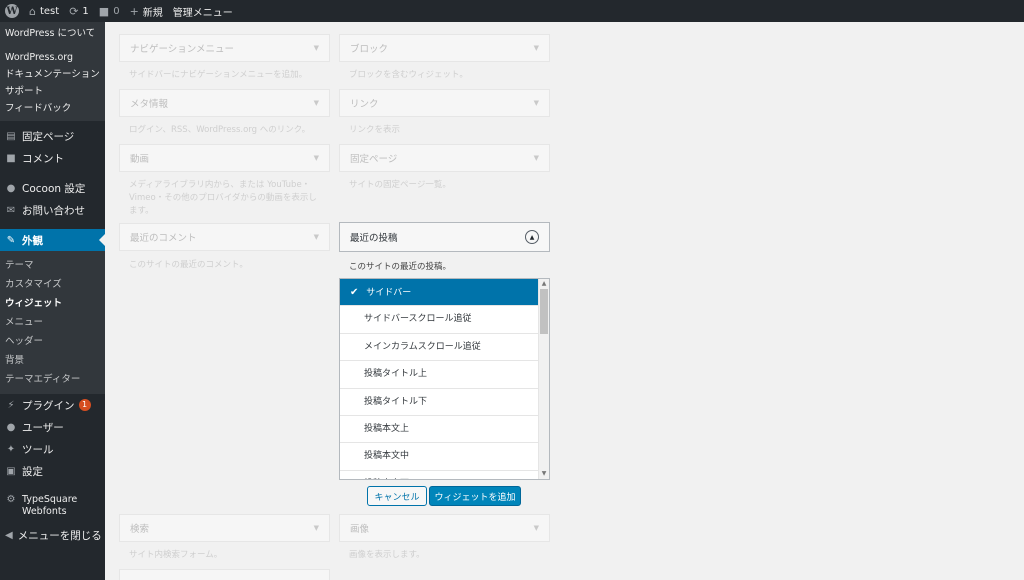  I want to click on new-content-link: + 新規, so click(146, 11).